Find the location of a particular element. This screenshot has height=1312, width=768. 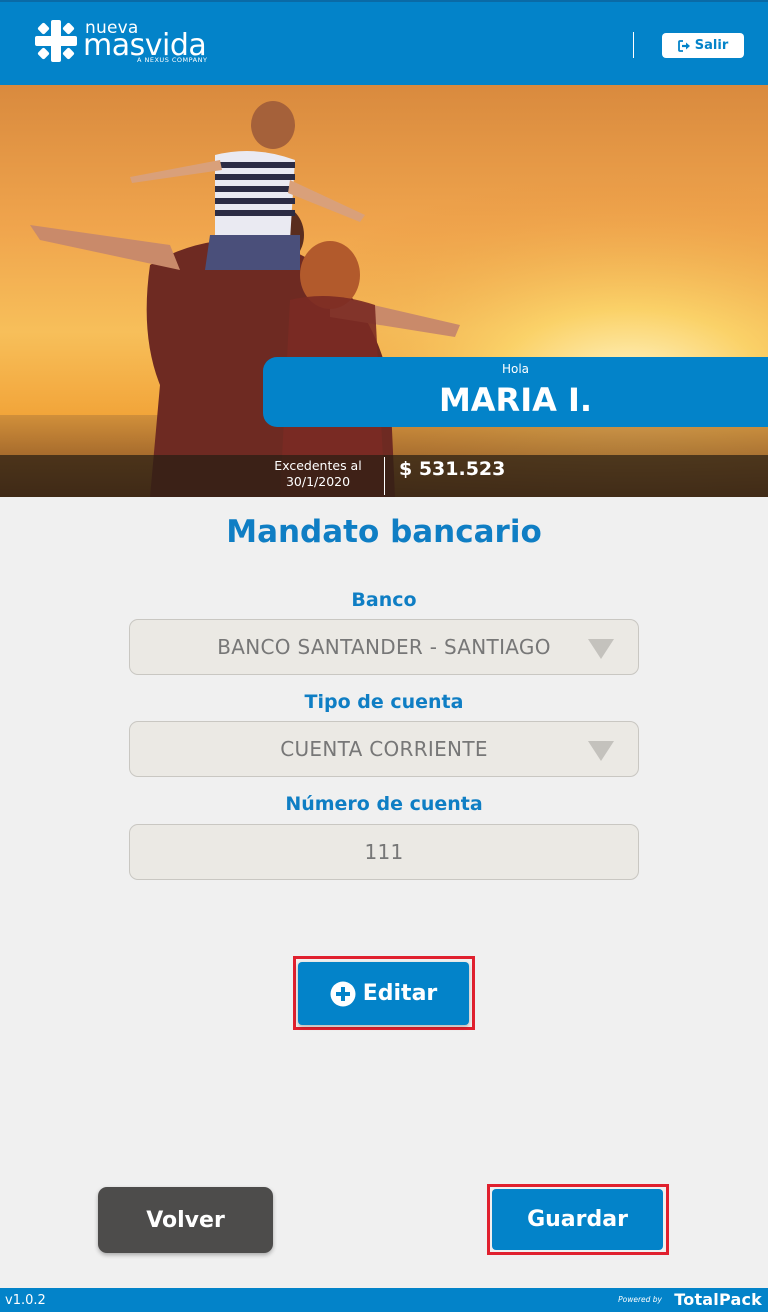

account-type-value: CUENTA CORRIENTE is located at coordinates (384, 749).